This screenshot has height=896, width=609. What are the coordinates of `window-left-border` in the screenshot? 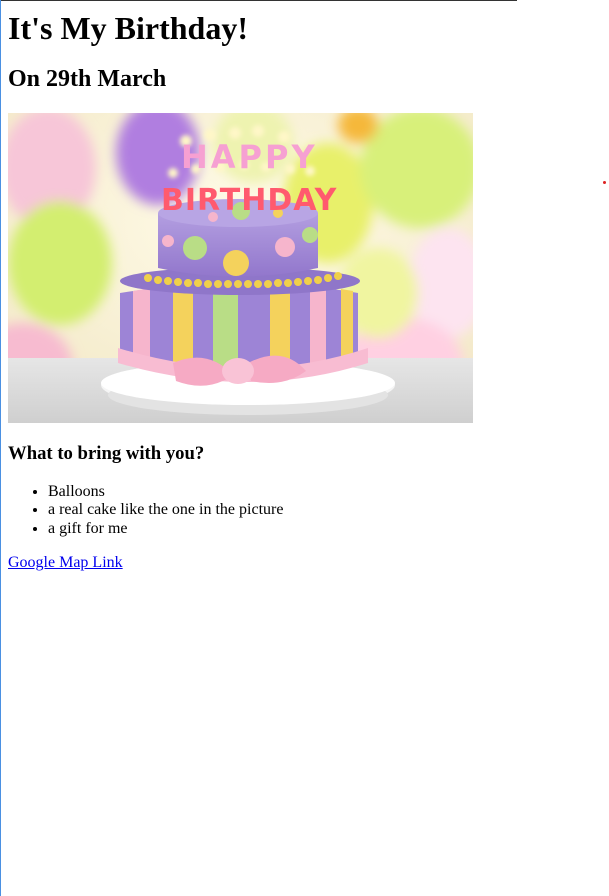 It's located at (0, 448).